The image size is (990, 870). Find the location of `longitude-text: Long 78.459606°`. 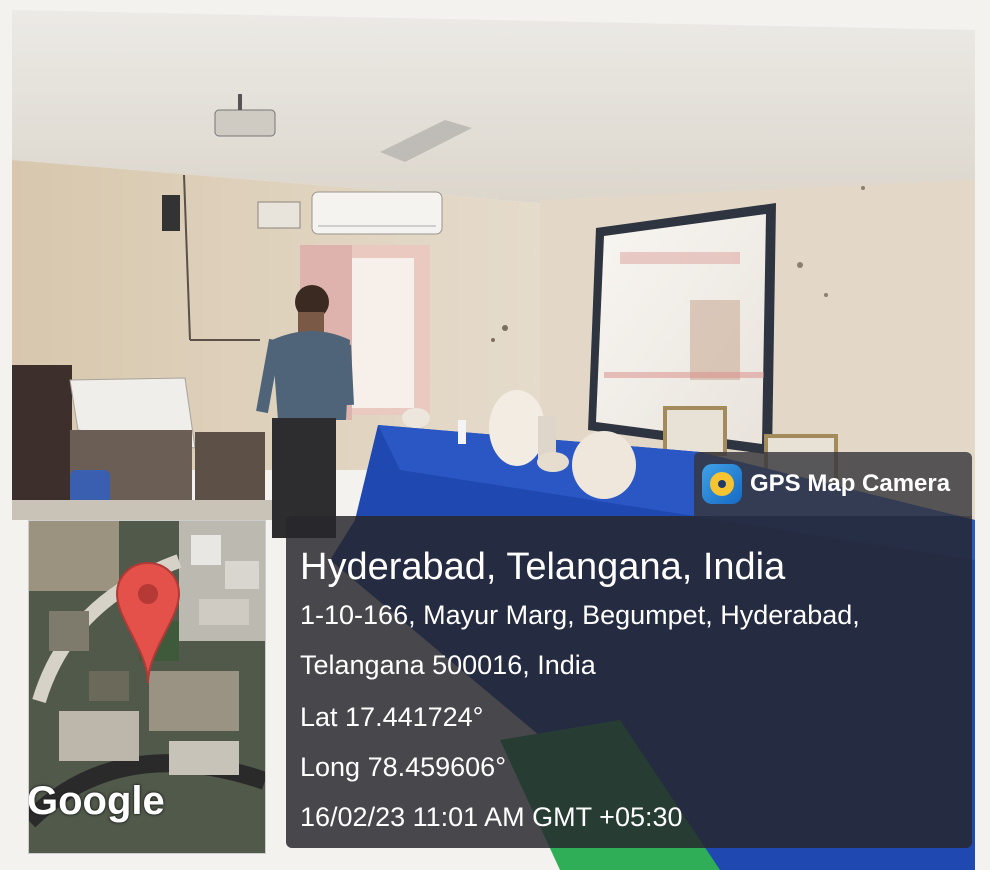

longitude-text: Long 78.459606° is located at coordinates (403, 767).